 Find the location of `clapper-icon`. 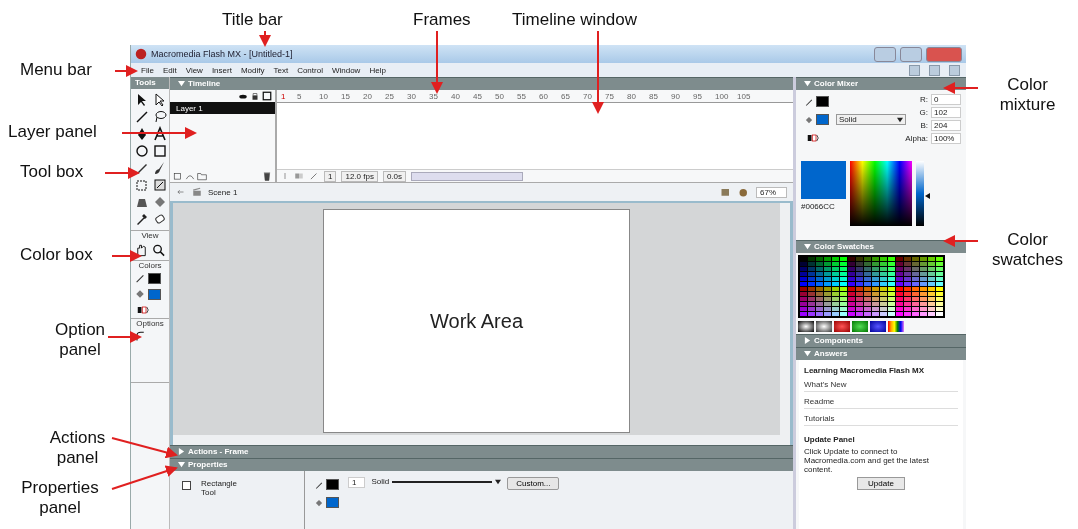

clapper-icon is located at coordinates (197, 192).